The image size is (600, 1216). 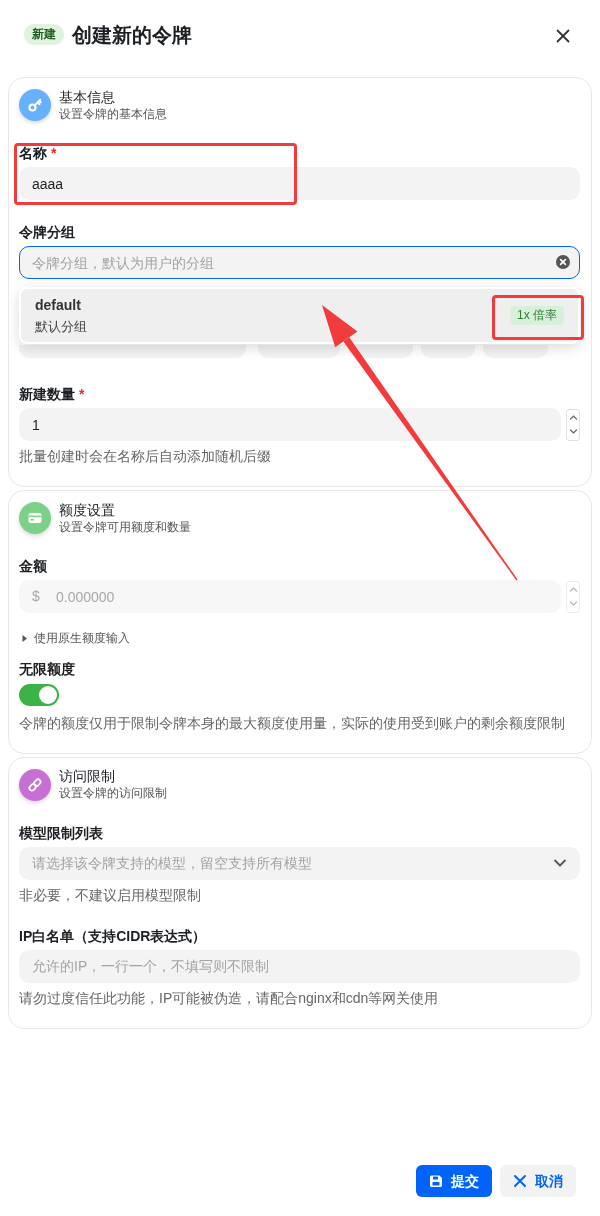 What do you see at coordinates (538, 1181) in the screenshot?
I see `cancel-button: 取消` at bounding box center [538, 1181].